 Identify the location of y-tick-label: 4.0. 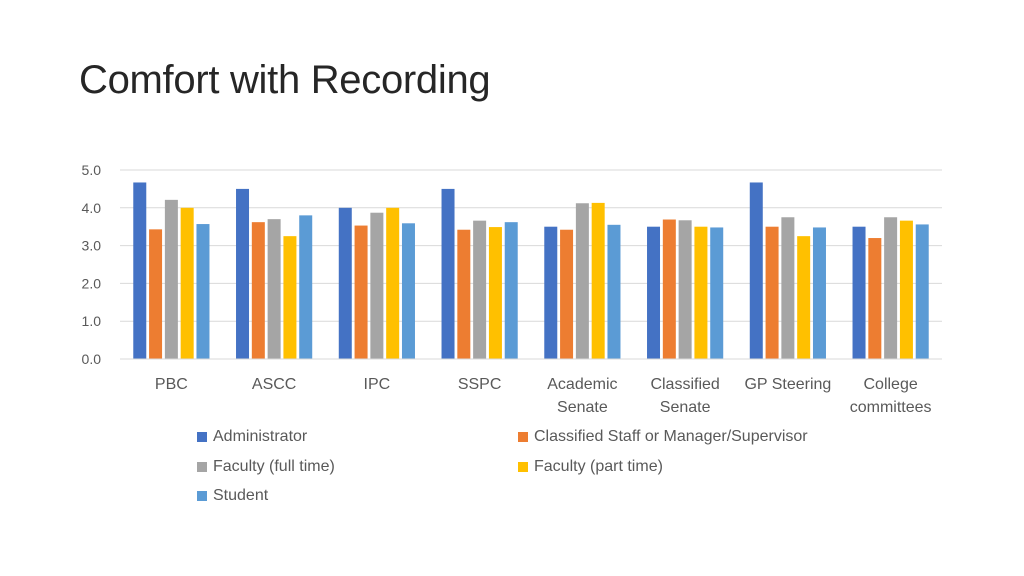
(92, 208).